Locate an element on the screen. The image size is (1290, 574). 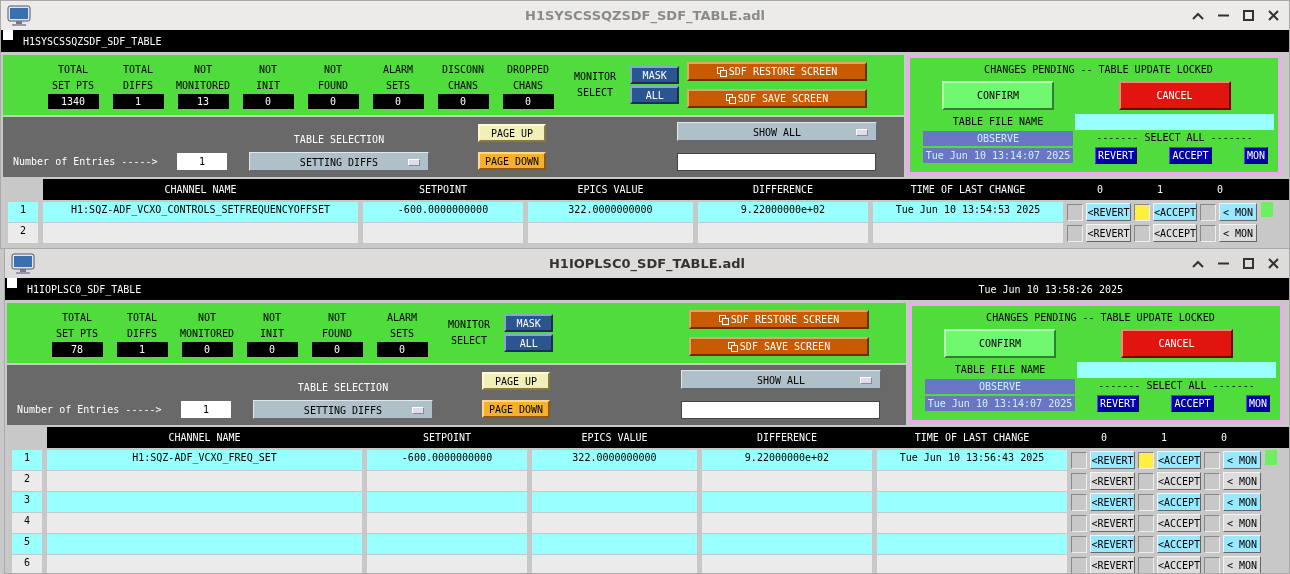
table-cell: Tue Jun 10 13:54:53 2025 is located at coordinates (968, 212).